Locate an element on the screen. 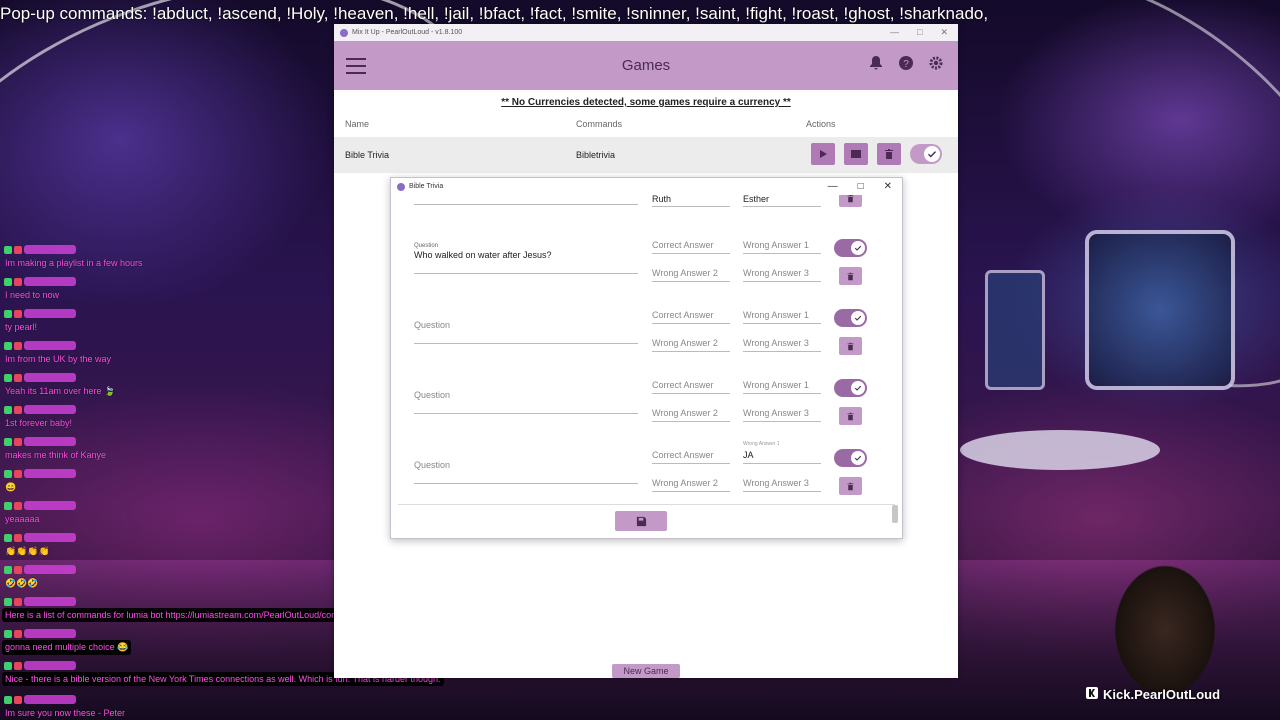 The width and height of the screenshot is (1280, 720). scroll-thumb is located at coordinates (895, 514).